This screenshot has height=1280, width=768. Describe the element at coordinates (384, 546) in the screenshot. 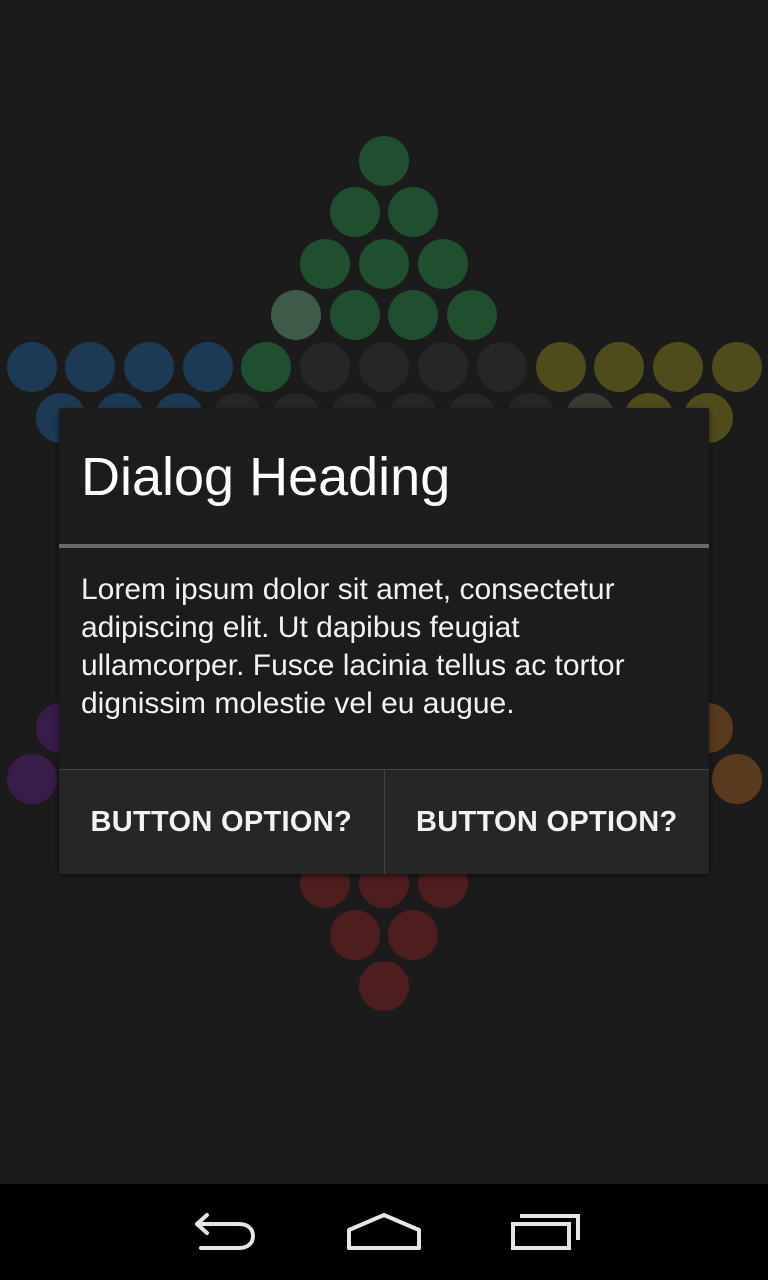

I see `dialog-divider` at that location.